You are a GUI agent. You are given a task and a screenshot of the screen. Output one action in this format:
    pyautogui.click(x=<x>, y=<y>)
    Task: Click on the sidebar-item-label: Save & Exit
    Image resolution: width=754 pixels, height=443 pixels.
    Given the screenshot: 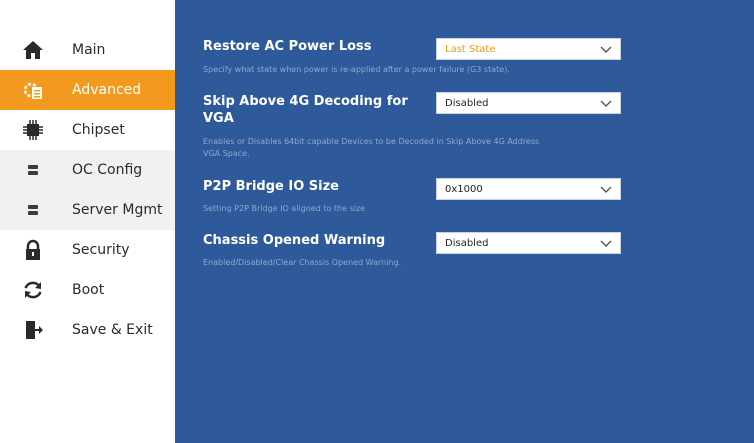 What is the action you would take?
    pyautogui.click(x=112, y=330)
    